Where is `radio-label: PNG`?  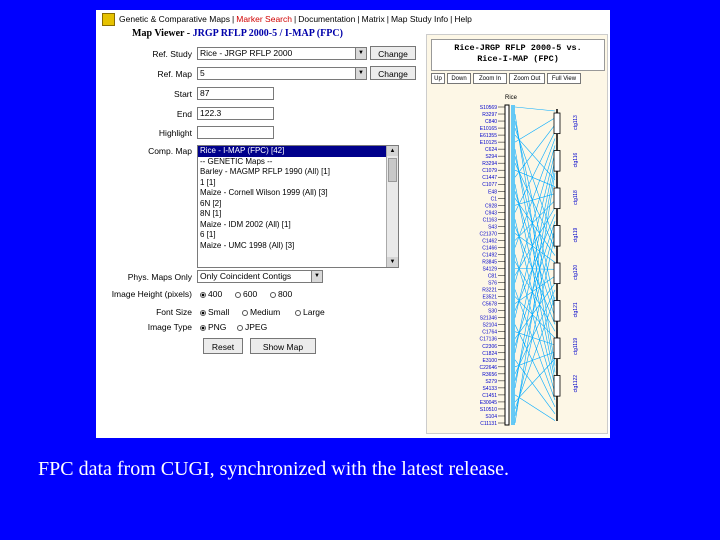
radio-label: PNG is located at coordinates (217, 327).